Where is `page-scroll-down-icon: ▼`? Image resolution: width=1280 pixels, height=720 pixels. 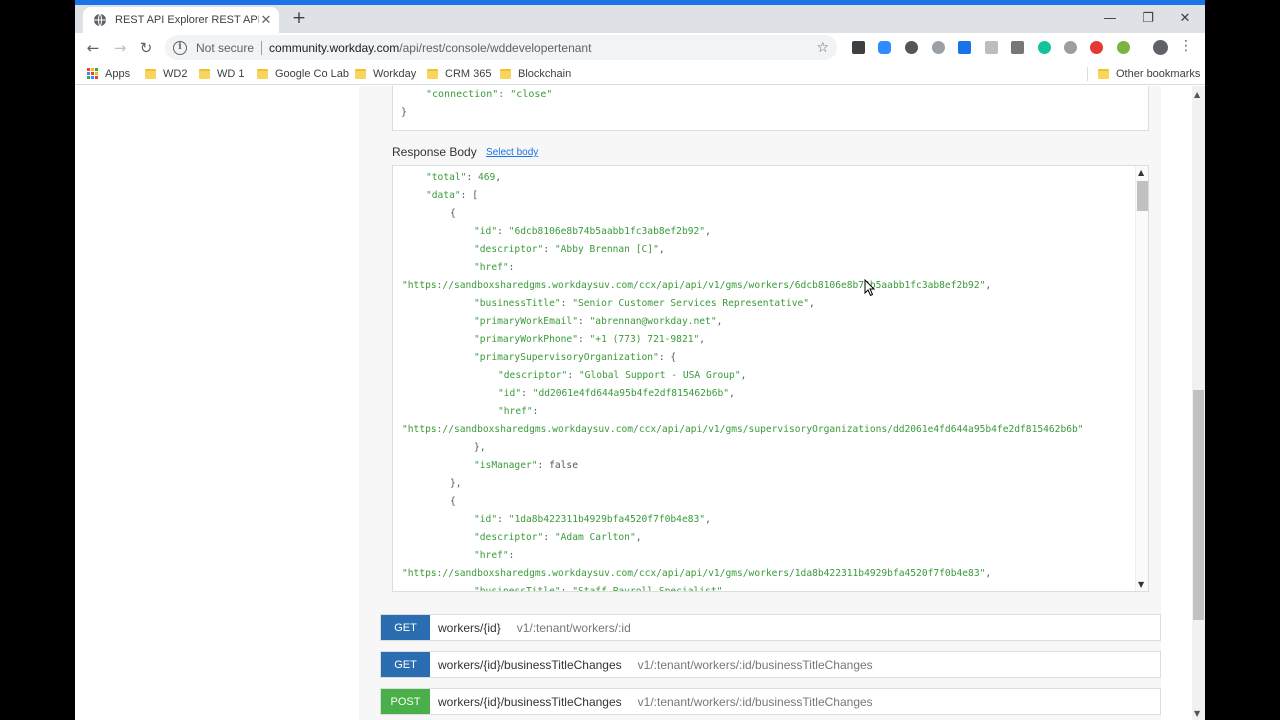
page-scroll-down-icon: ▼ is located at coordinates (1197, 713).